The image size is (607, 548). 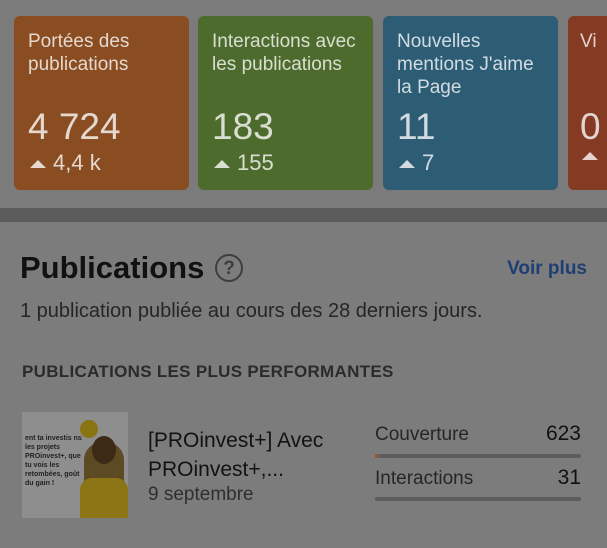 What do you see at coordinates (65, 163) in the screenshot?
I see `card-delta: 4,4 k` at bounding box center [65, 163].